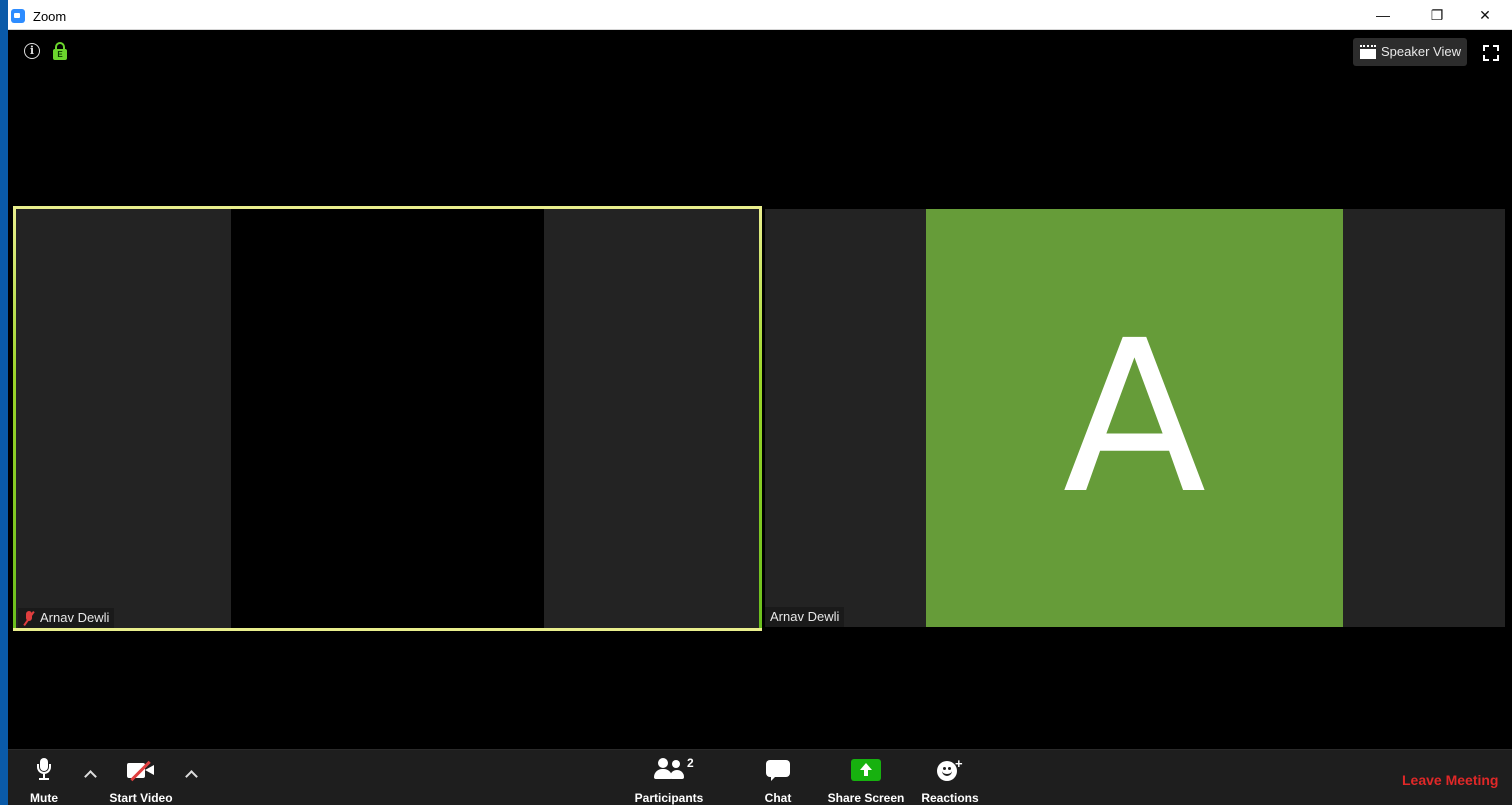 The image size is (1512, 805). What do you see at coordinates (1437, 15) in the screenshot?
I see `restore-button: ❐` at bounding box center [1437, 15].